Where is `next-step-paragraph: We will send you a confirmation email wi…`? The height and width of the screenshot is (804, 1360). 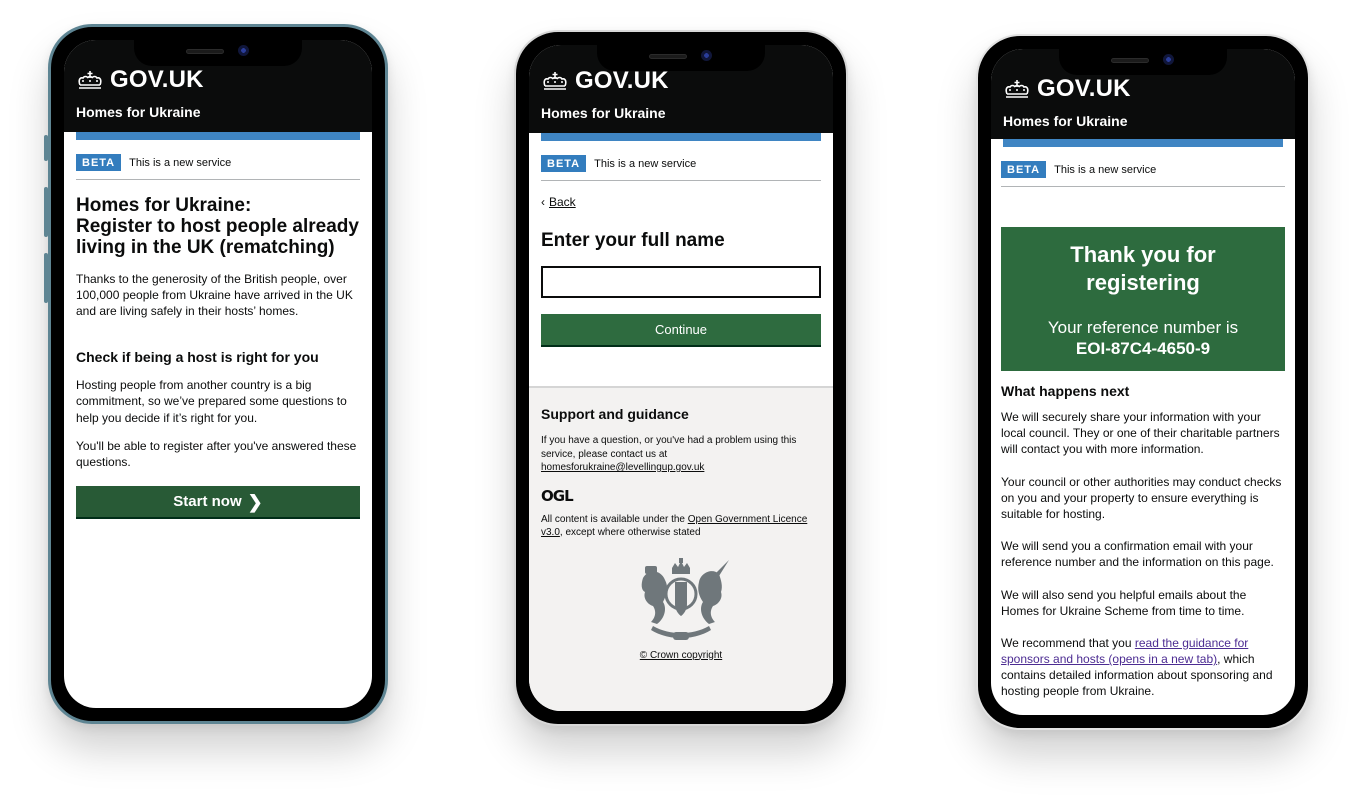
next-step-paragraph: We will send you a confirmation email wi… is located at coordinates (1137, 554).